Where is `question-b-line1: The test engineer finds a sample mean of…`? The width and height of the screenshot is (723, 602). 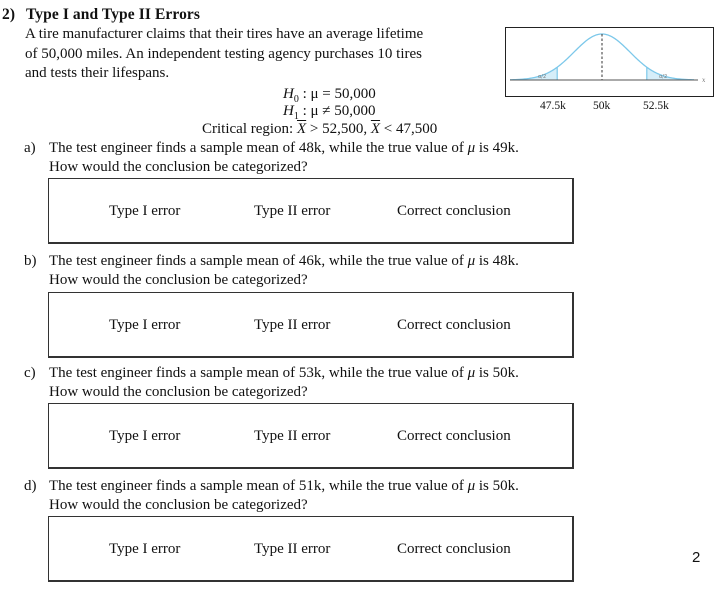
question-b-line1: The test engineer finds a sample mean of… is located at coordinates (258, 261).